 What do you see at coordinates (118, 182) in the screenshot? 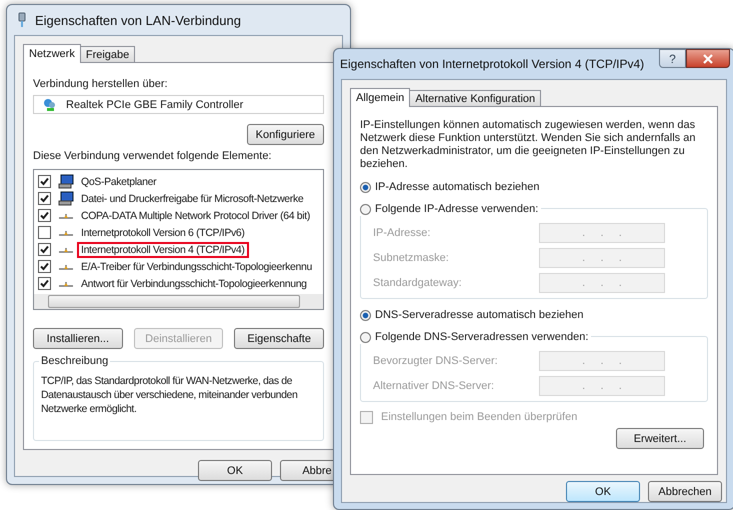
I see `list-item: QoS-Paketplaner` at bounding box center [118, 182].